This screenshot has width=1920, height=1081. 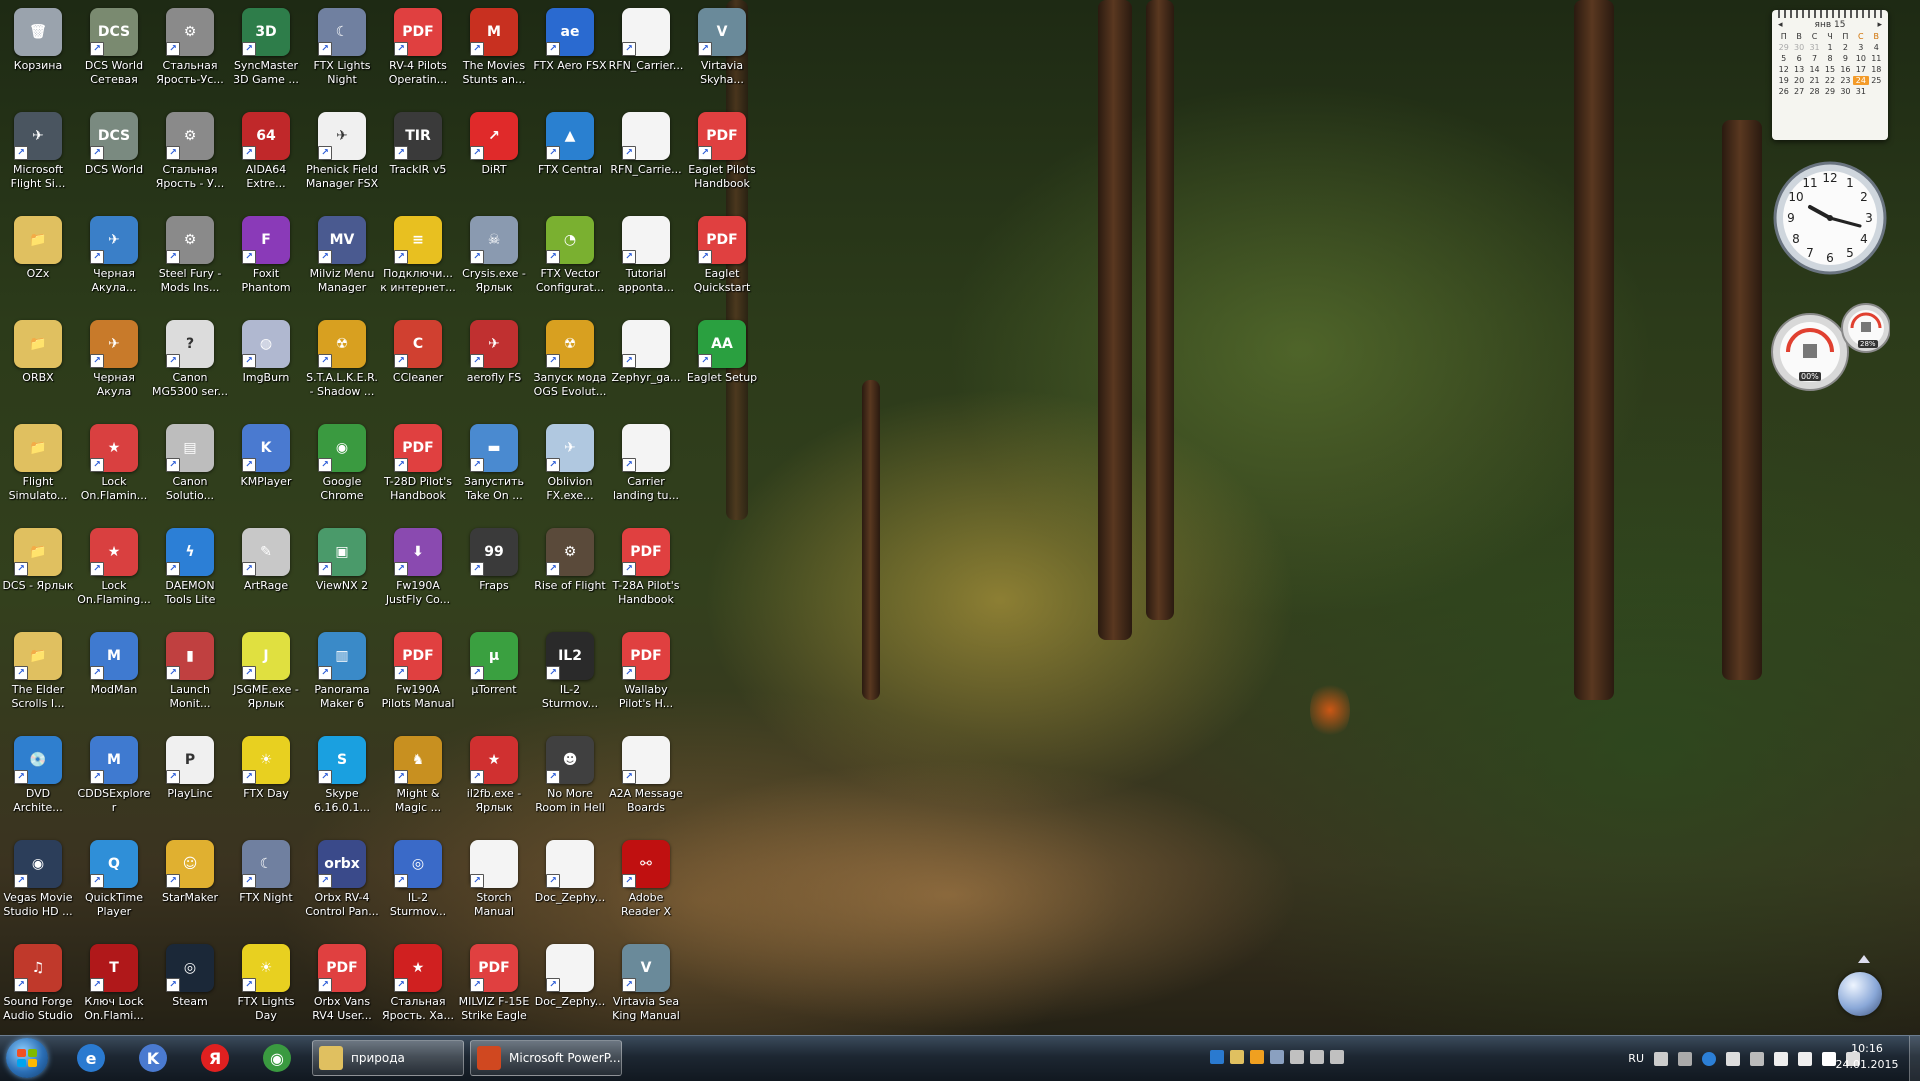 I want to click on desktop-icon: ★ ↗ il2fb.exe - Ярлык, so click(x=494, y=782).